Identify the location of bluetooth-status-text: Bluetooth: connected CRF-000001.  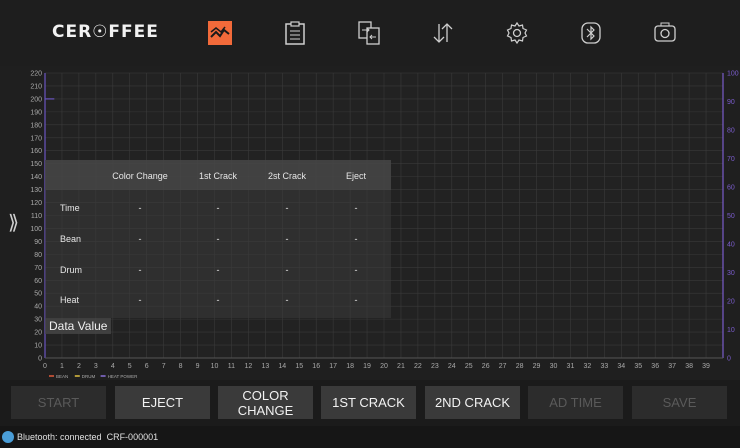
(88, 437).